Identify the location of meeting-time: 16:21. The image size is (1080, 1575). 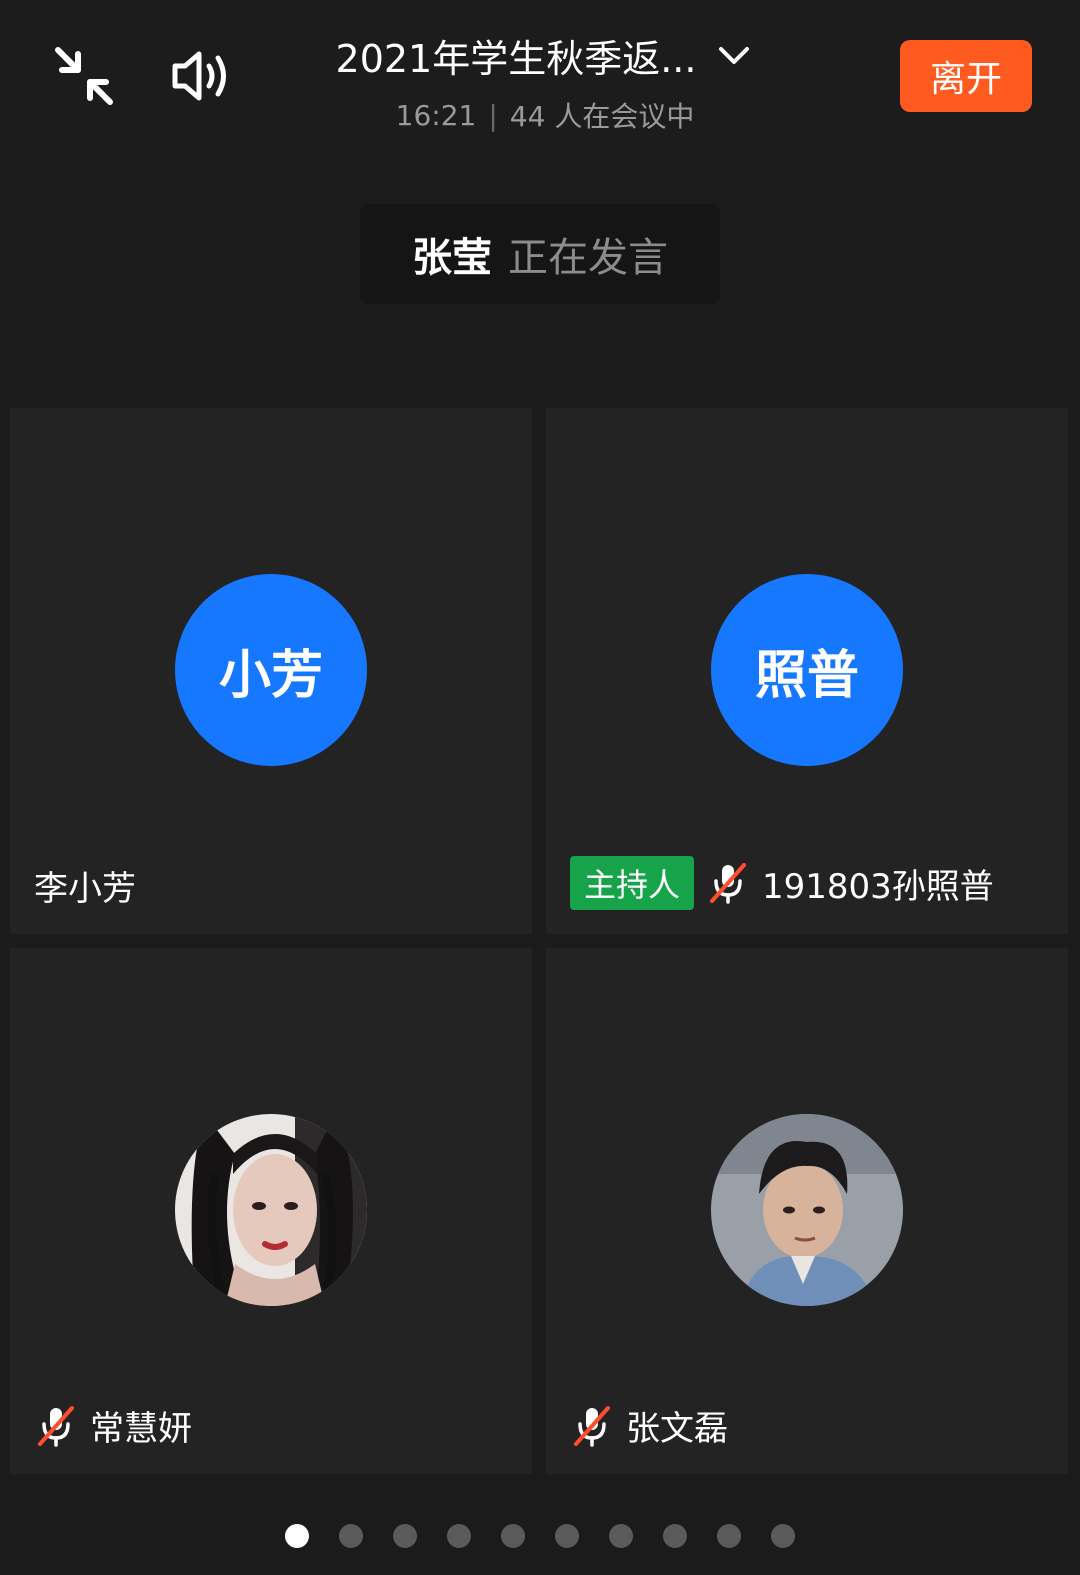
(436, 115).